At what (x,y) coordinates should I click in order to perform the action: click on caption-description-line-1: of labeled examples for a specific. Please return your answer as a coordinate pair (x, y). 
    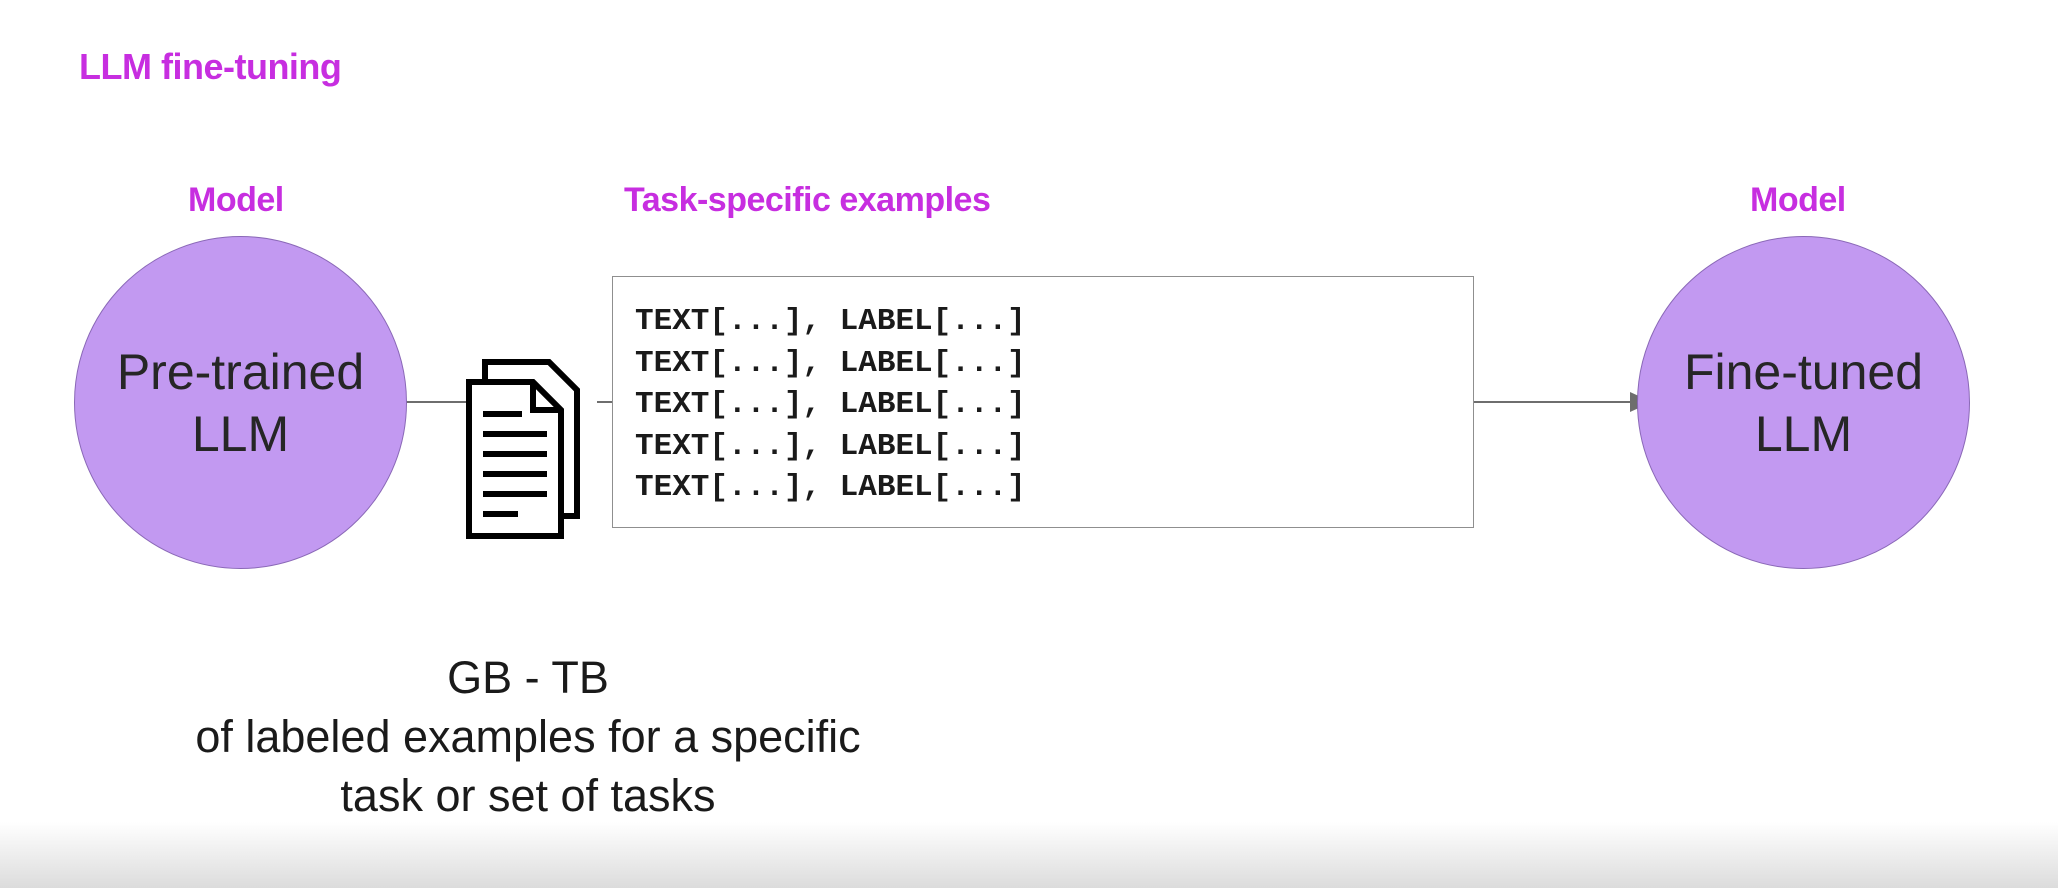
    Looking at the image, I should click on (528, 736).